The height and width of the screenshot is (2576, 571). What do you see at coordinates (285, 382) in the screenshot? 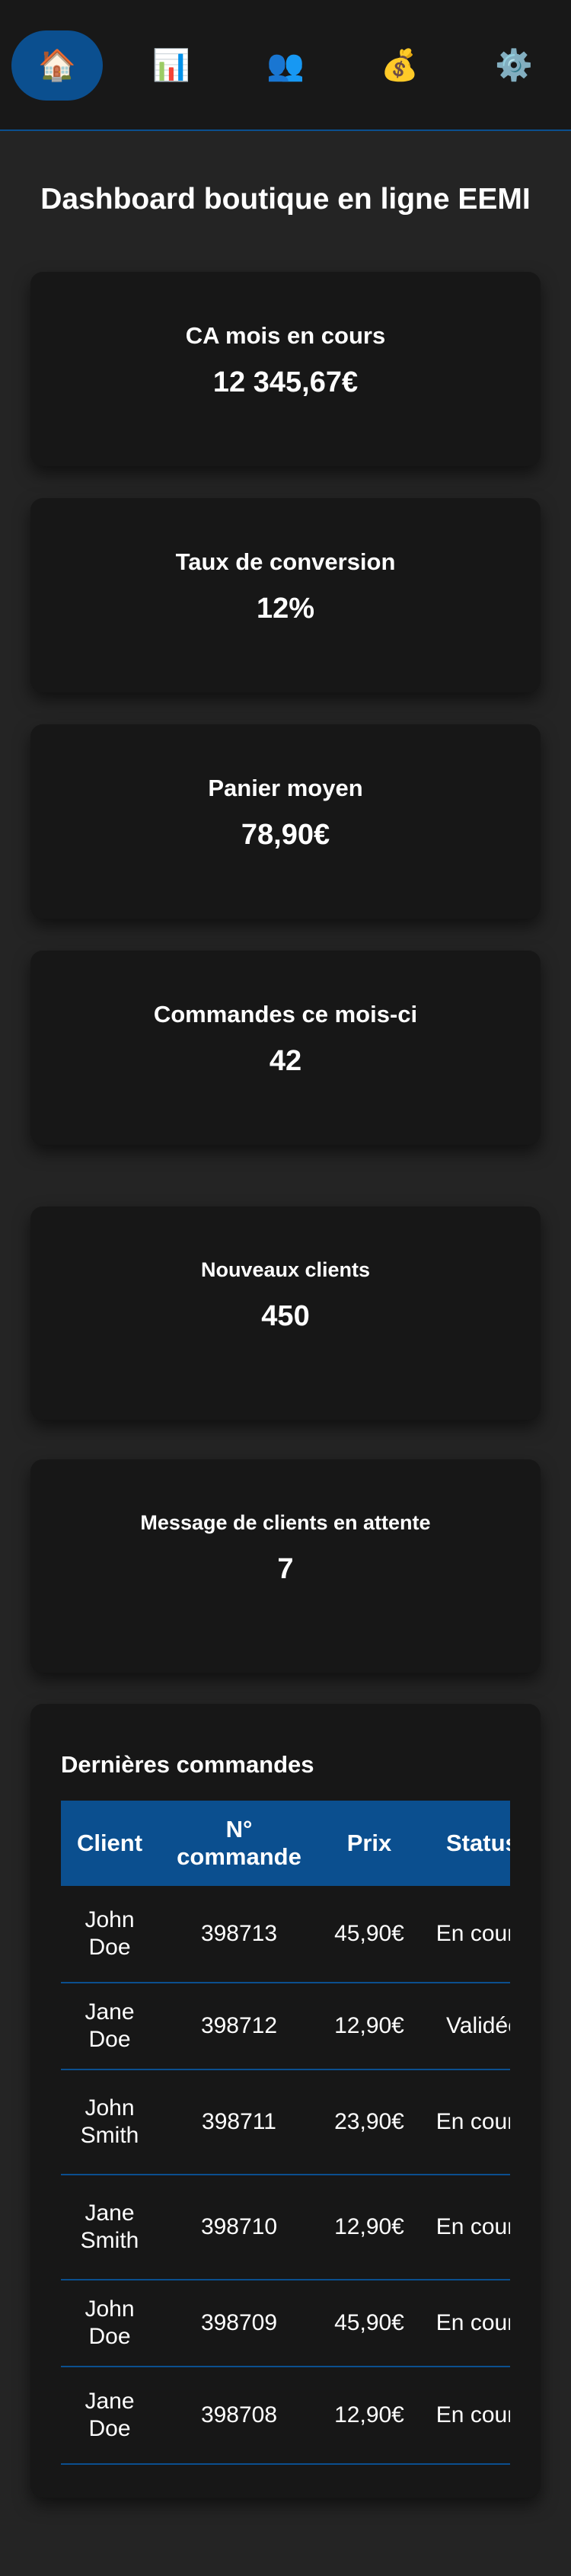
I see `stat-value: 12 345,67€` at bounding box center [285, 382].